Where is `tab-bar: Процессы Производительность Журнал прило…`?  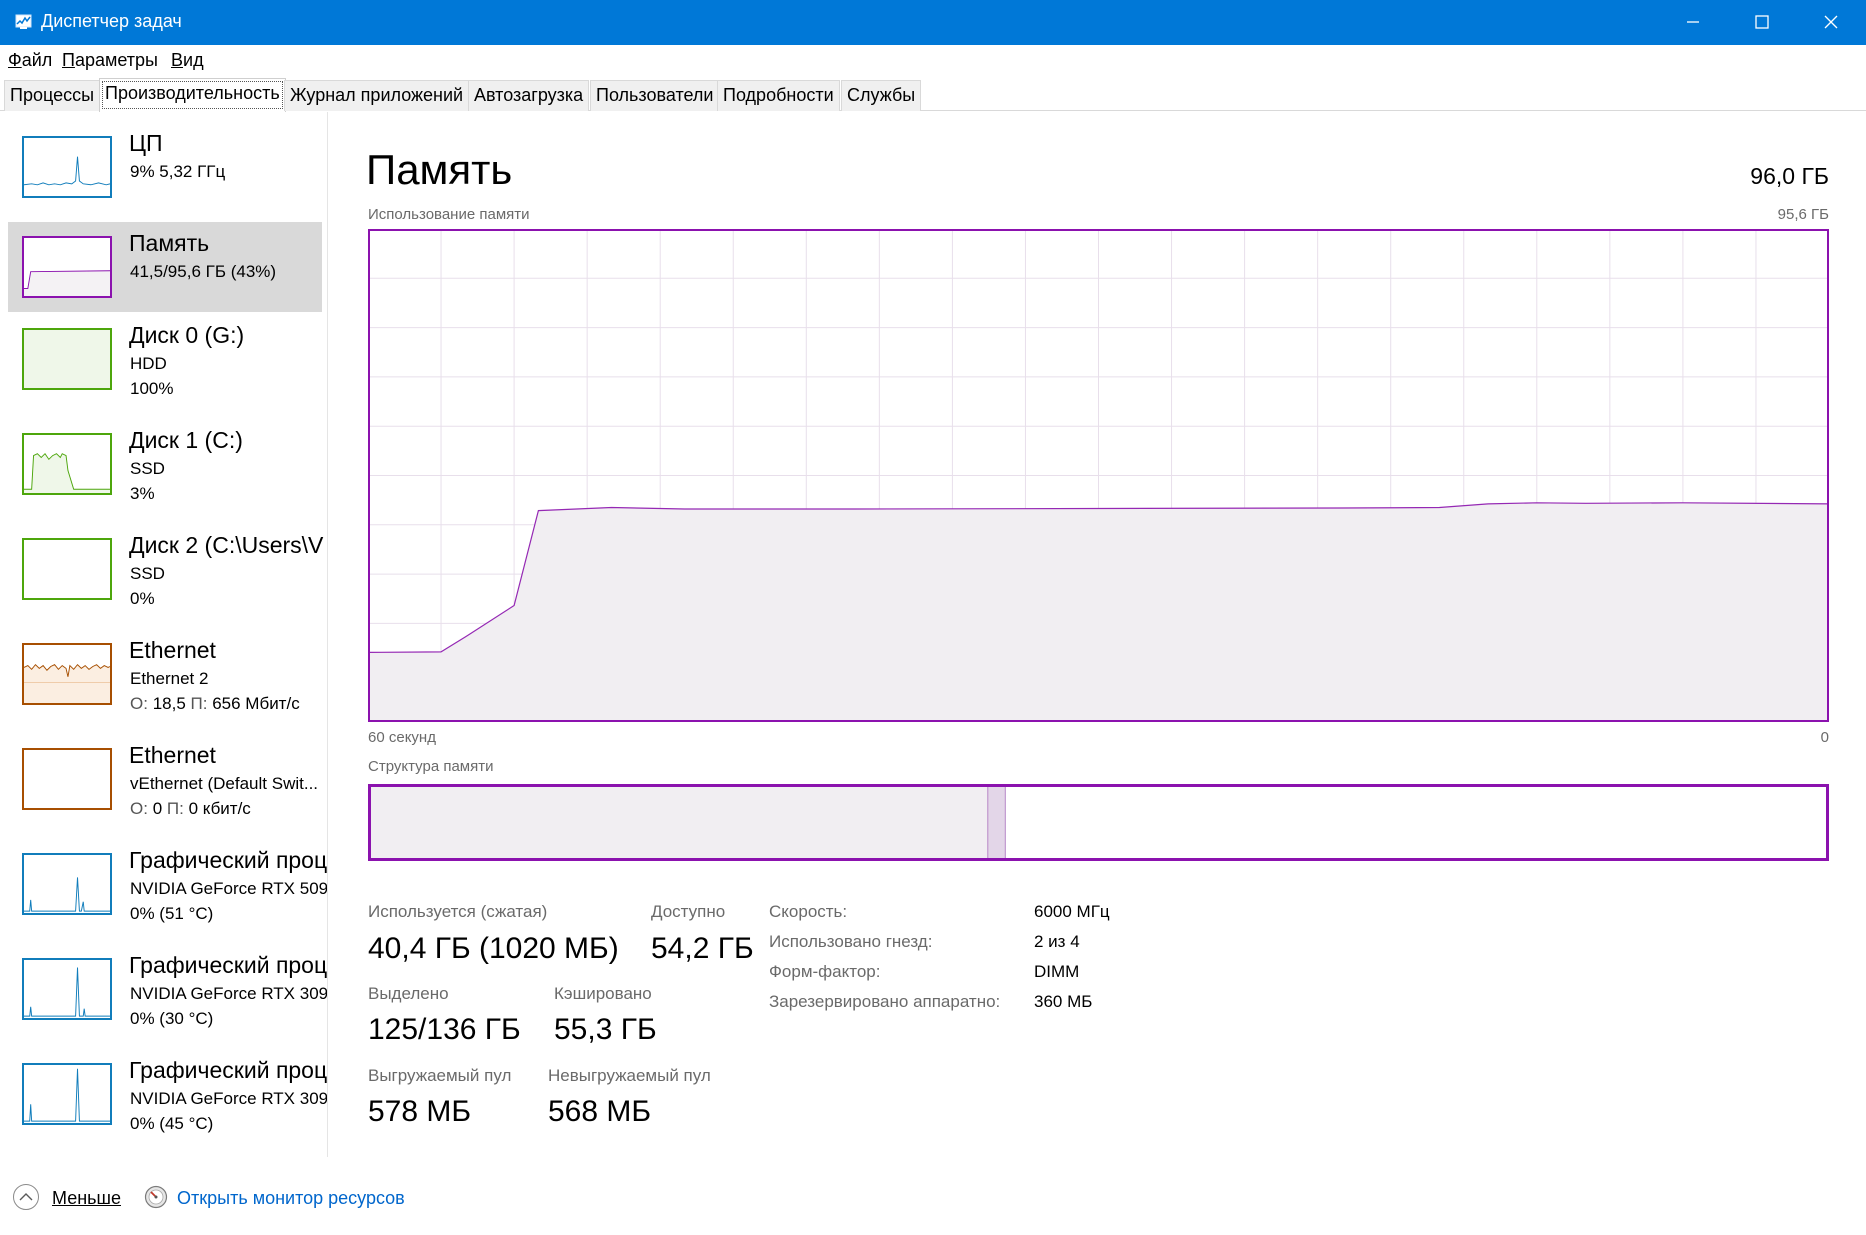 tab-bar: Процессы Производительность Журнал прило… is located at coordinates (933, 95).